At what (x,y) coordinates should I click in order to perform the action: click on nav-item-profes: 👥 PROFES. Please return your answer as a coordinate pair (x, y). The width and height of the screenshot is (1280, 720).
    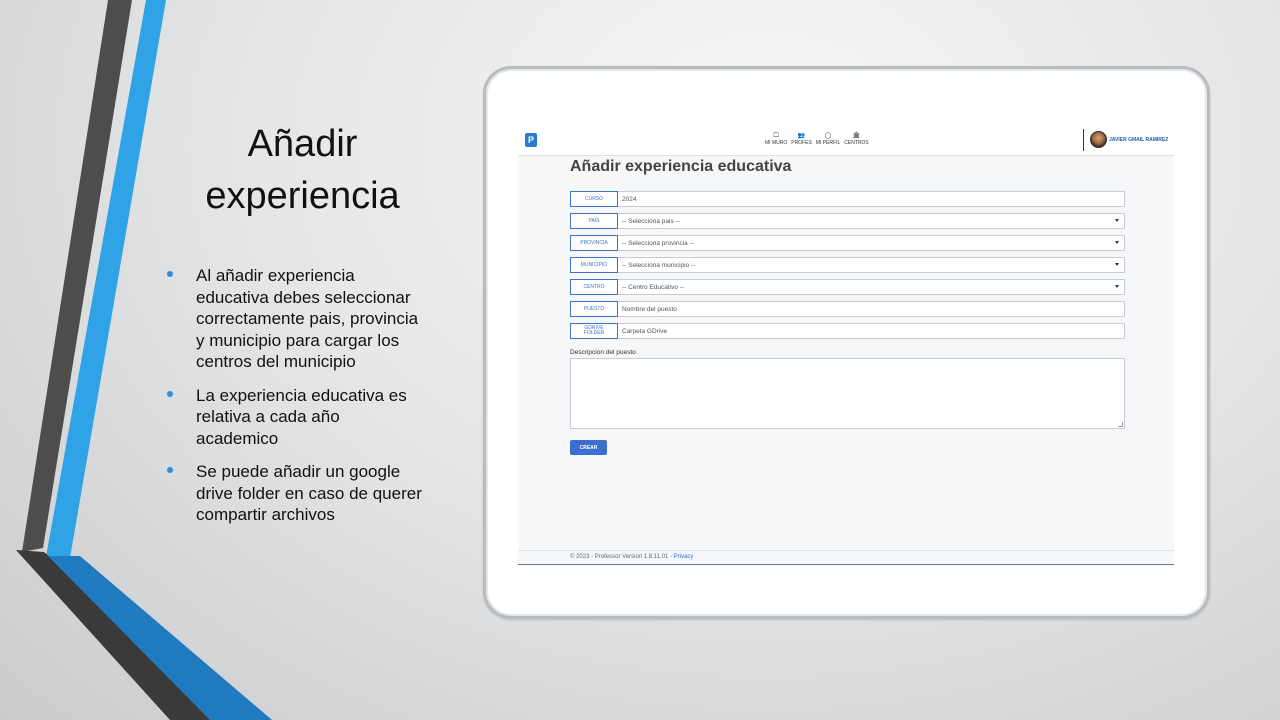
    Looking at the image, I should click on (801, 139).